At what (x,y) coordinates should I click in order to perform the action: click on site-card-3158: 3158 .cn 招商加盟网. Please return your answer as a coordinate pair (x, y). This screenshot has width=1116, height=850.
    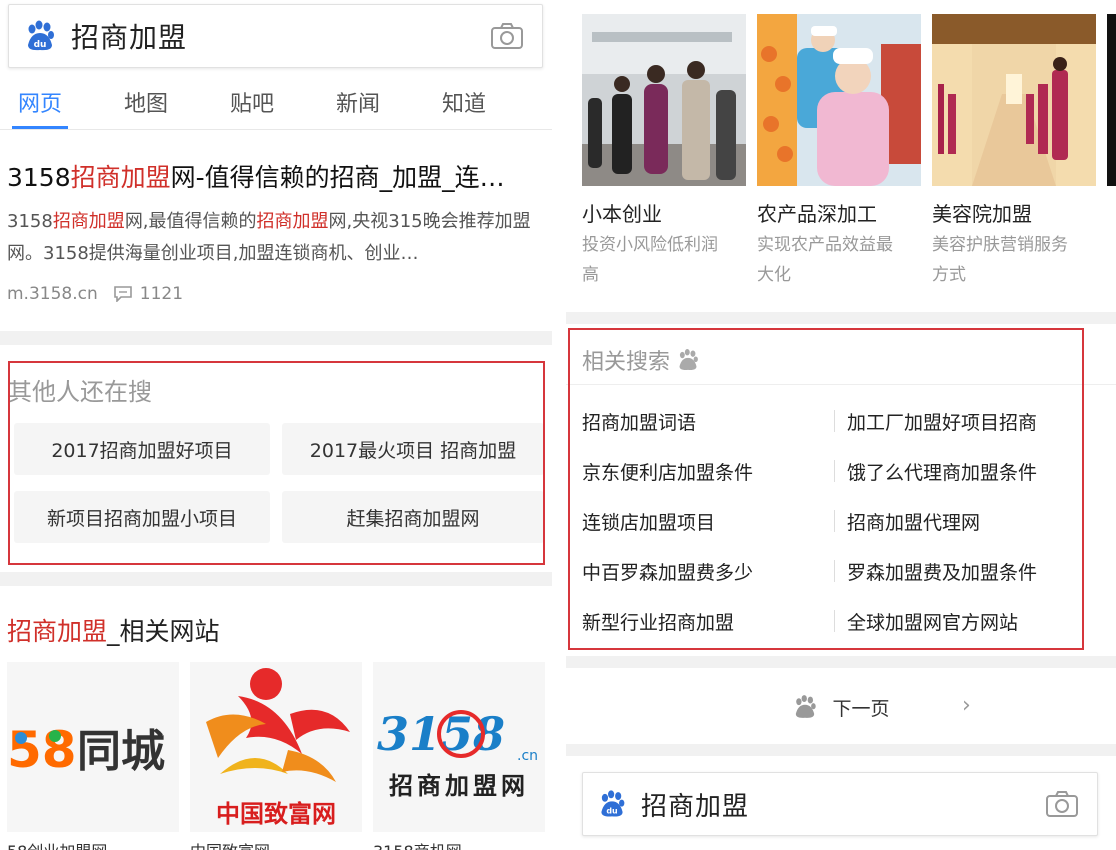
    Looking at the image, I should click on (459, 747).